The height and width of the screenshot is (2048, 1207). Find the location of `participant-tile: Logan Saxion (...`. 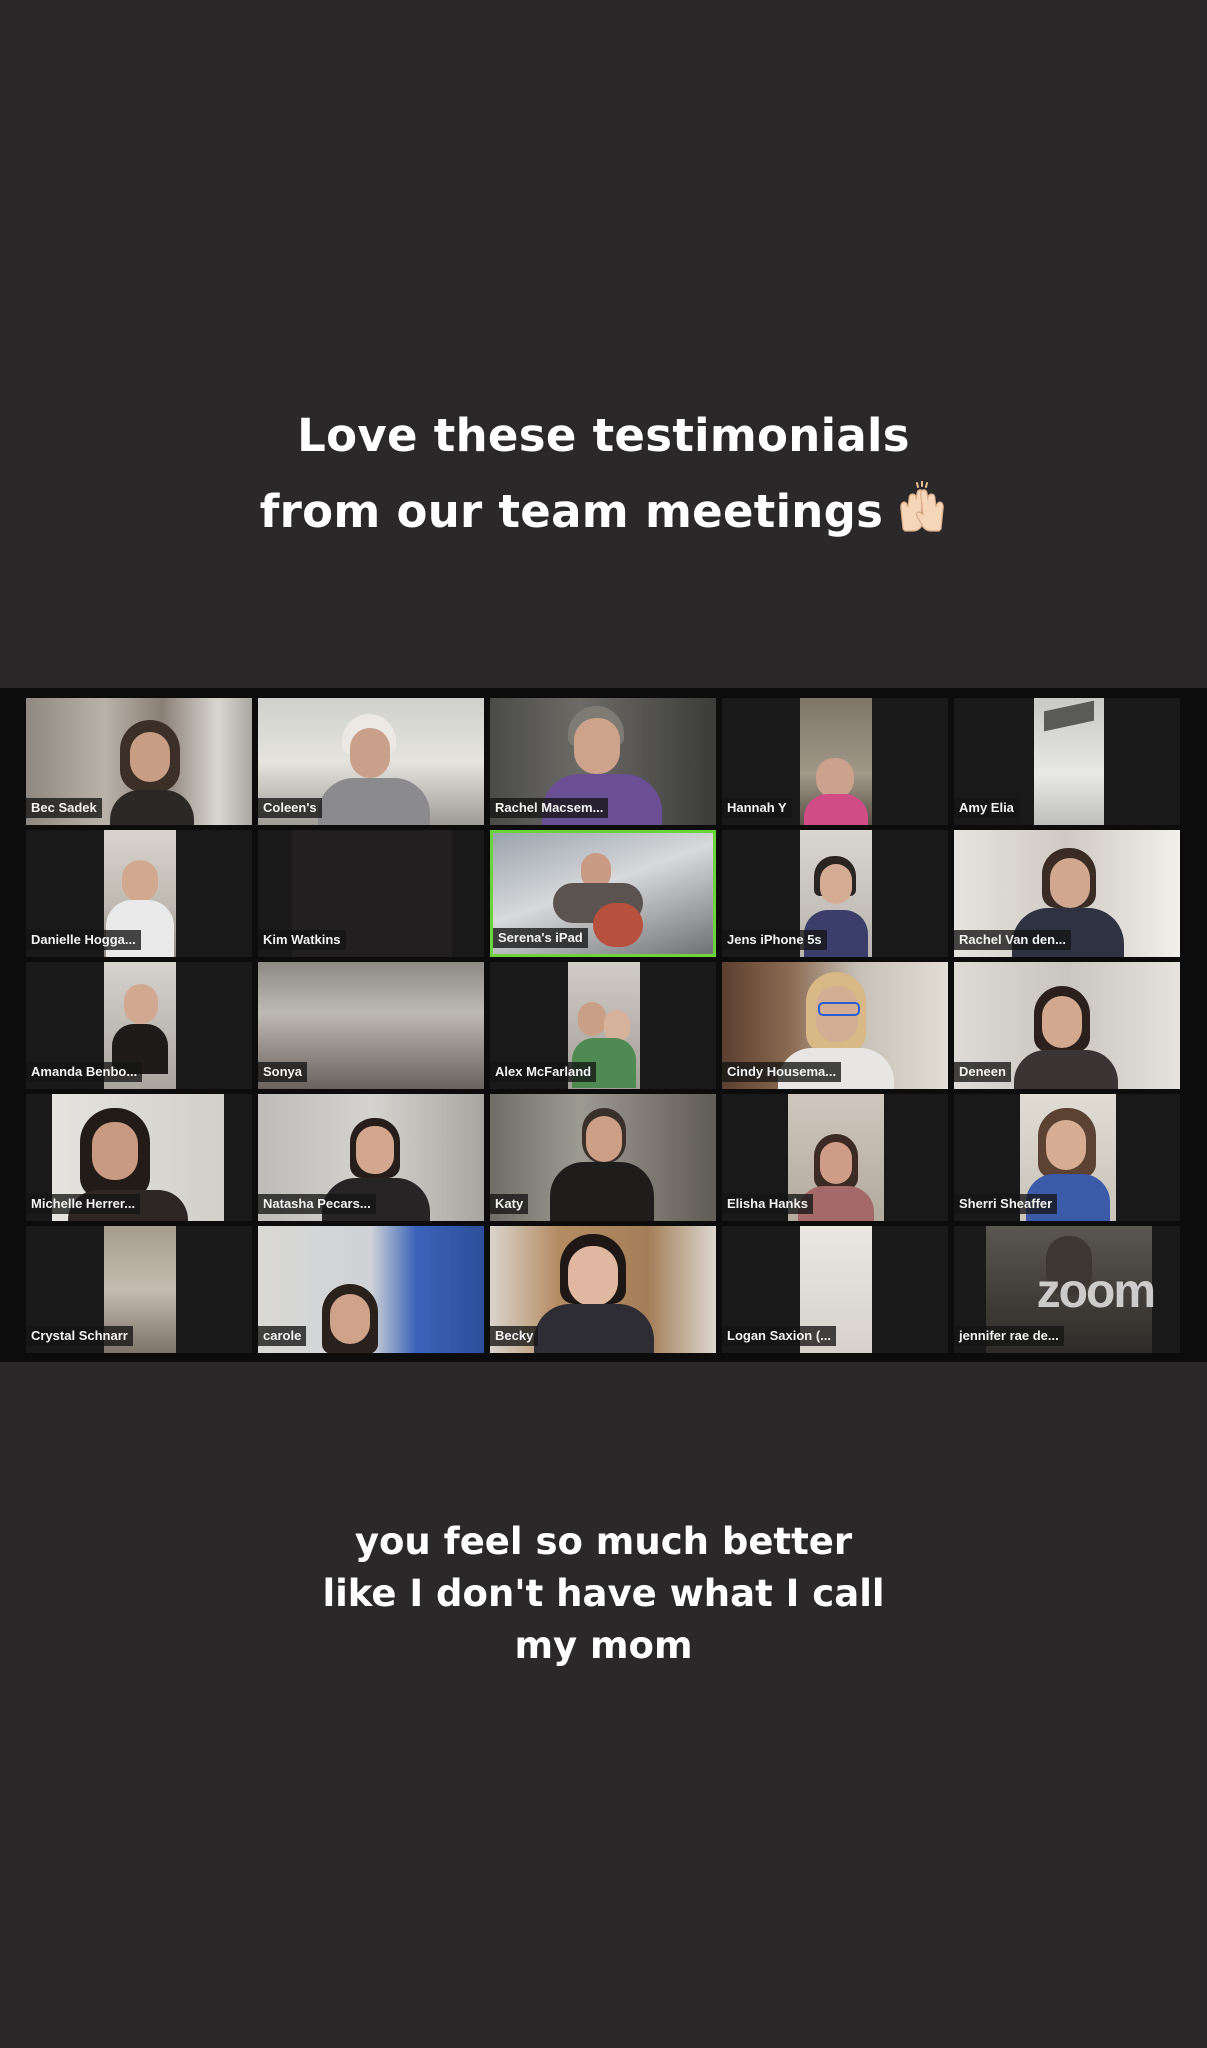

participant-tile: Logan Saxion (... is located at coordinates (835, 1289).